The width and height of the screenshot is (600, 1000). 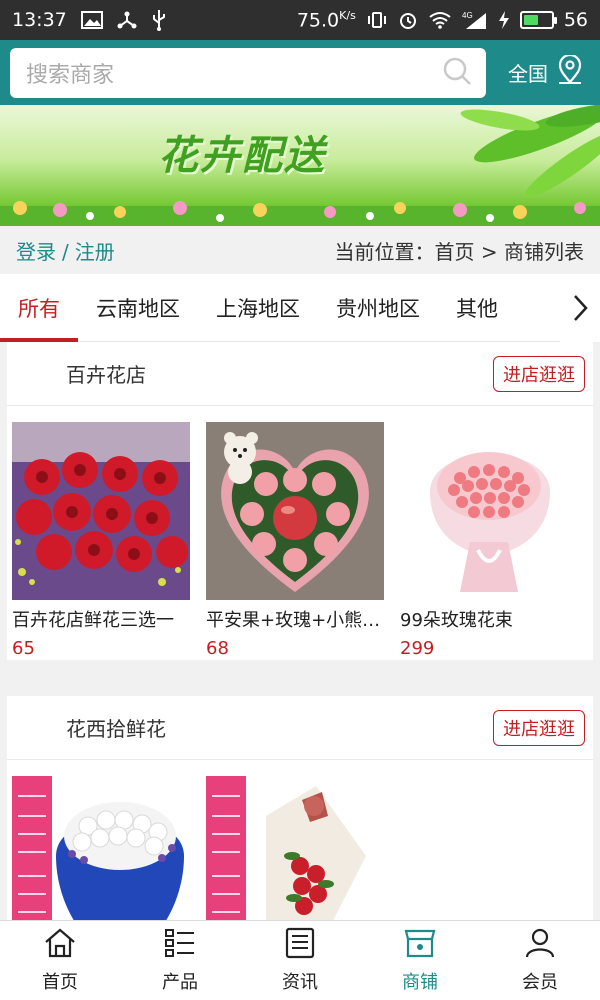 I want to click on auth-links: 登录 / 注册, so click(x=65, y=250).